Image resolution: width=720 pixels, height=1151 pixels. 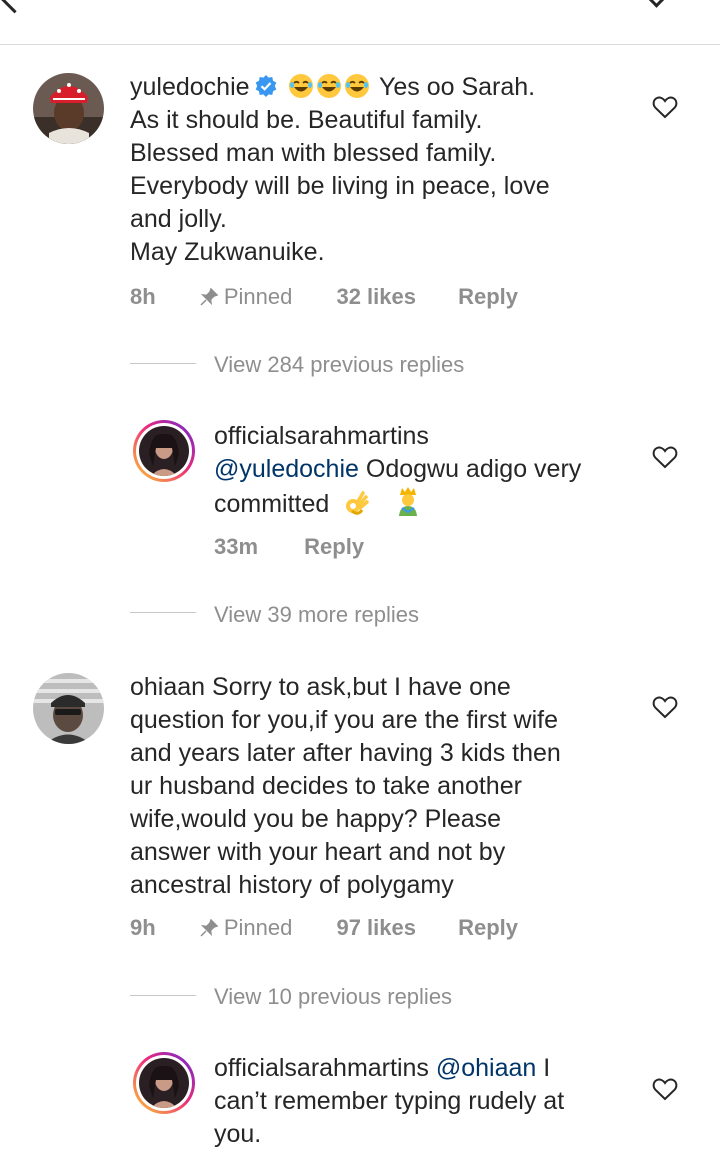 What do you see at coordinates (313, 153) in the screenshot?
I see `comment-text-line: Blessed man with blessed family.` at bounding box center [313, 153].